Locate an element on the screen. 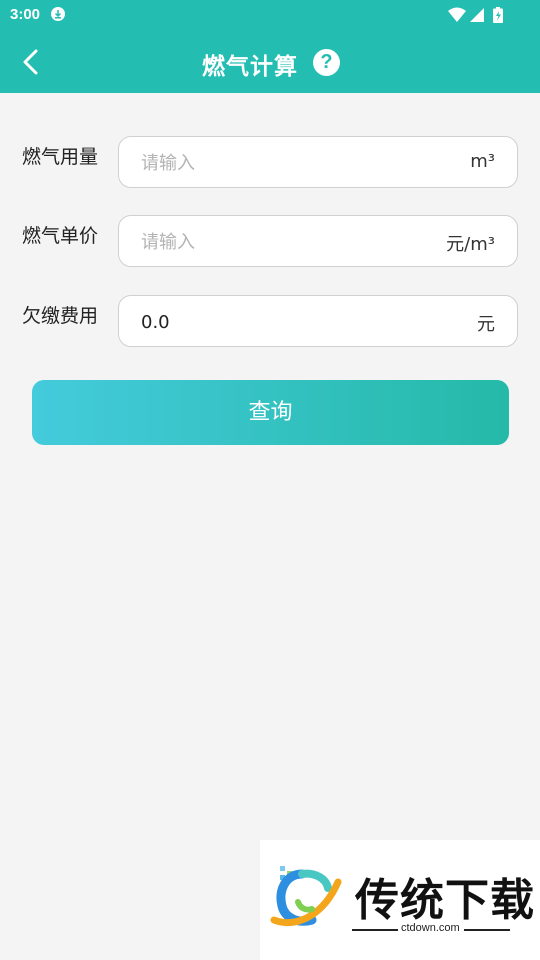 The height and width of the screenshot is (960, 540). watermark-brand: 传统下载 is located at coordinates (445, 900).